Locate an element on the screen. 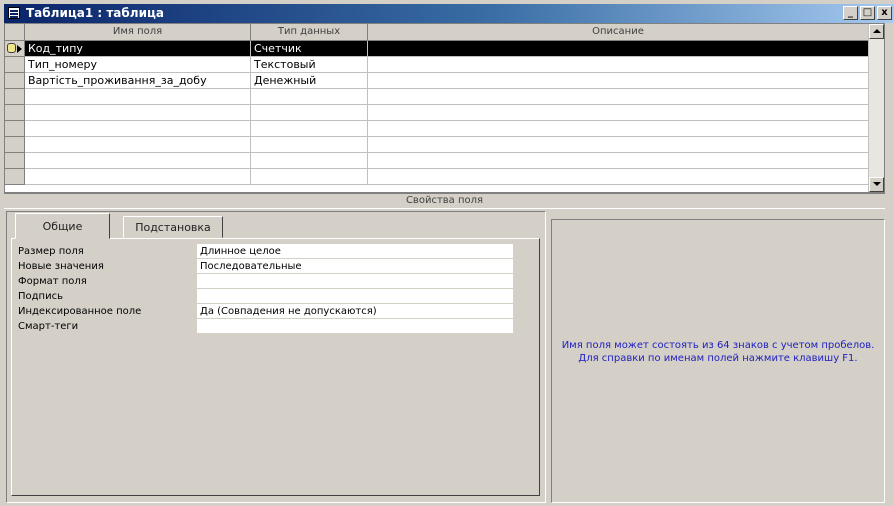 Image resolution: width=894 pixels, height=506 pixels. property-value-field: Да (Совпадения не допускаются) is located at coordinates (355, 311).